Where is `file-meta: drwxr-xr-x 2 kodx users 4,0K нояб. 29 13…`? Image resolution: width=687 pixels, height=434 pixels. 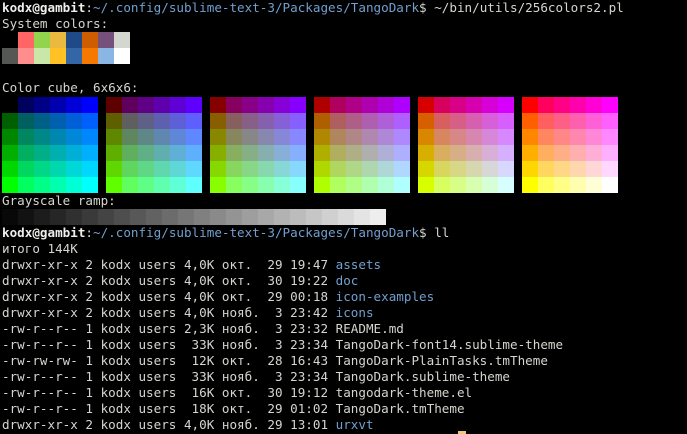
file-meta: drwxr-xr-x 2 kodx users 4,0K нояб. 29 13… is located at coordinates (169, 424).